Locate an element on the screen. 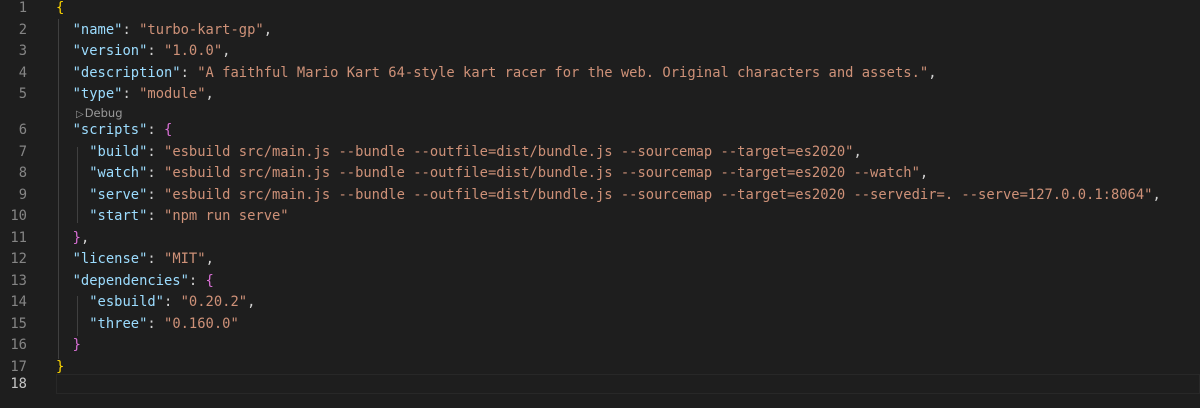 This screenshot has width=1200, height=408. line-number: 12 is located at coordinates (18, 259).